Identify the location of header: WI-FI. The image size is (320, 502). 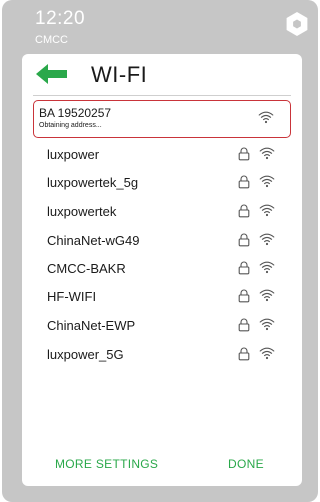
(162, 75).